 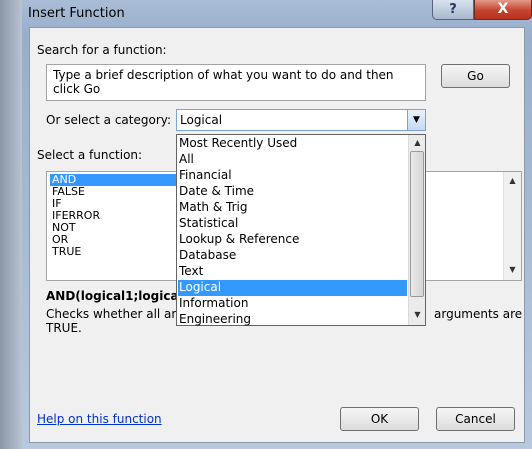 What do you see at coordinates (65, 252) in the screenshot?
I see `function-list-item: TRUE` at bounding box center [65, 252].